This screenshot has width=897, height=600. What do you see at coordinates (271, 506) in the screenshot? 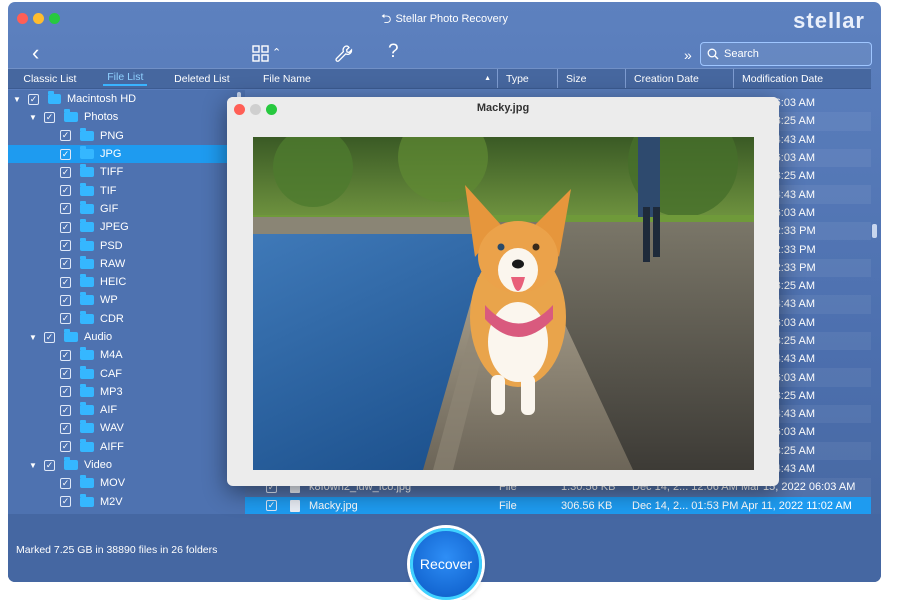
I see `row-checkbox: ✓` at bounding box center [271, 506].